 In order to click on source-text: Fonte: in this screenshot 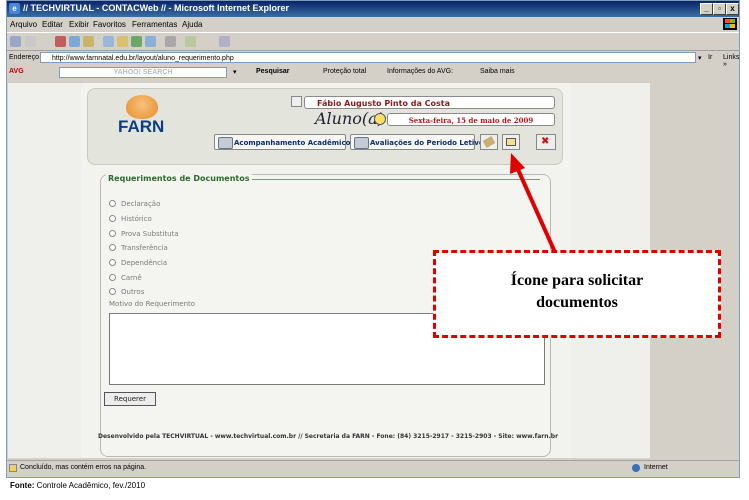, I will do `click(22, 485)`.